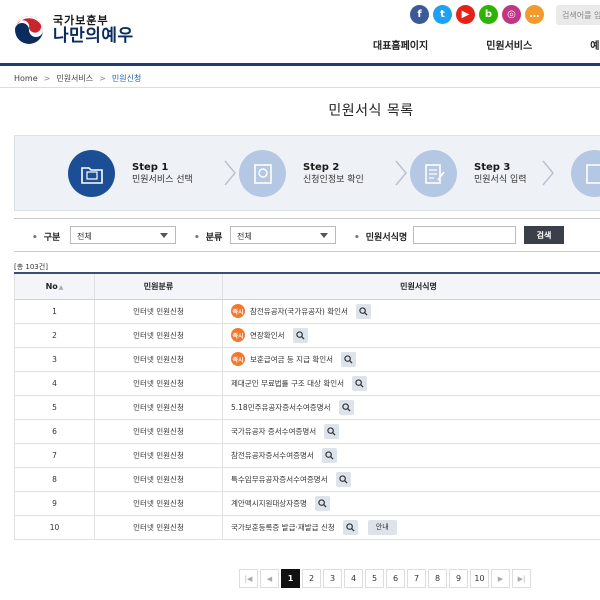 Image resolution: width=600 pixels, height=600 pixels. What do you see at coordinates (283, 235) in the screenshot?
I see `category-select: 전체` at bounding box center [283, 235].